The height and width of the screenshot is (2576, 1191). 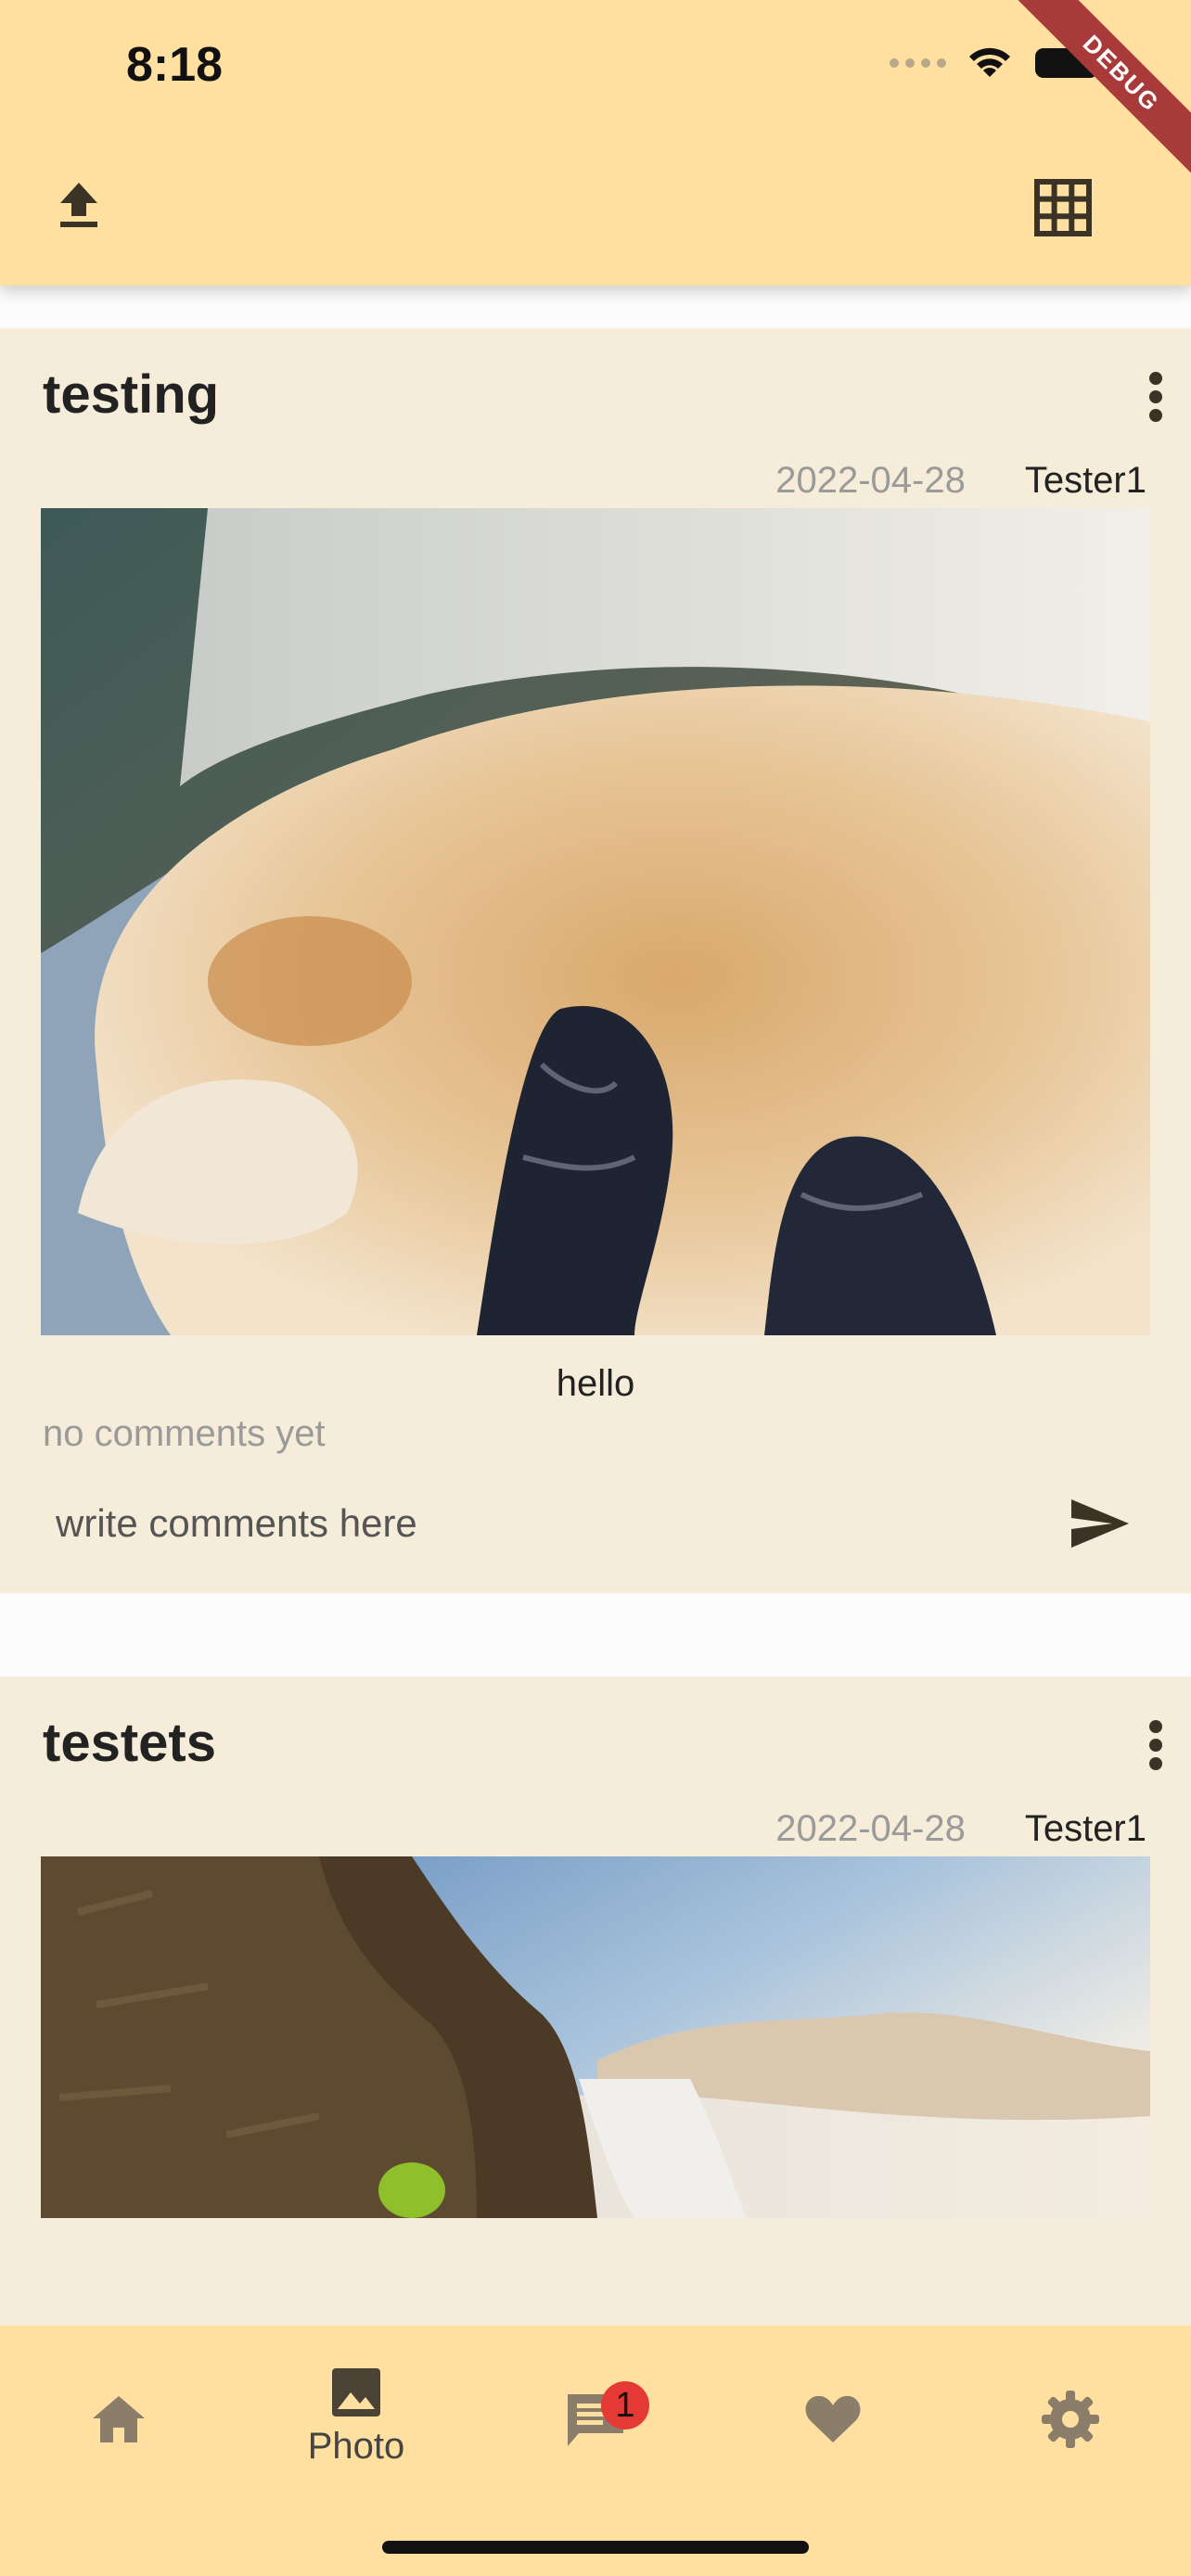 What do you see at coordinates (595, 2428) in the screenshot?
I see `nav-chat: 1` at bounding box center [595, 2428].